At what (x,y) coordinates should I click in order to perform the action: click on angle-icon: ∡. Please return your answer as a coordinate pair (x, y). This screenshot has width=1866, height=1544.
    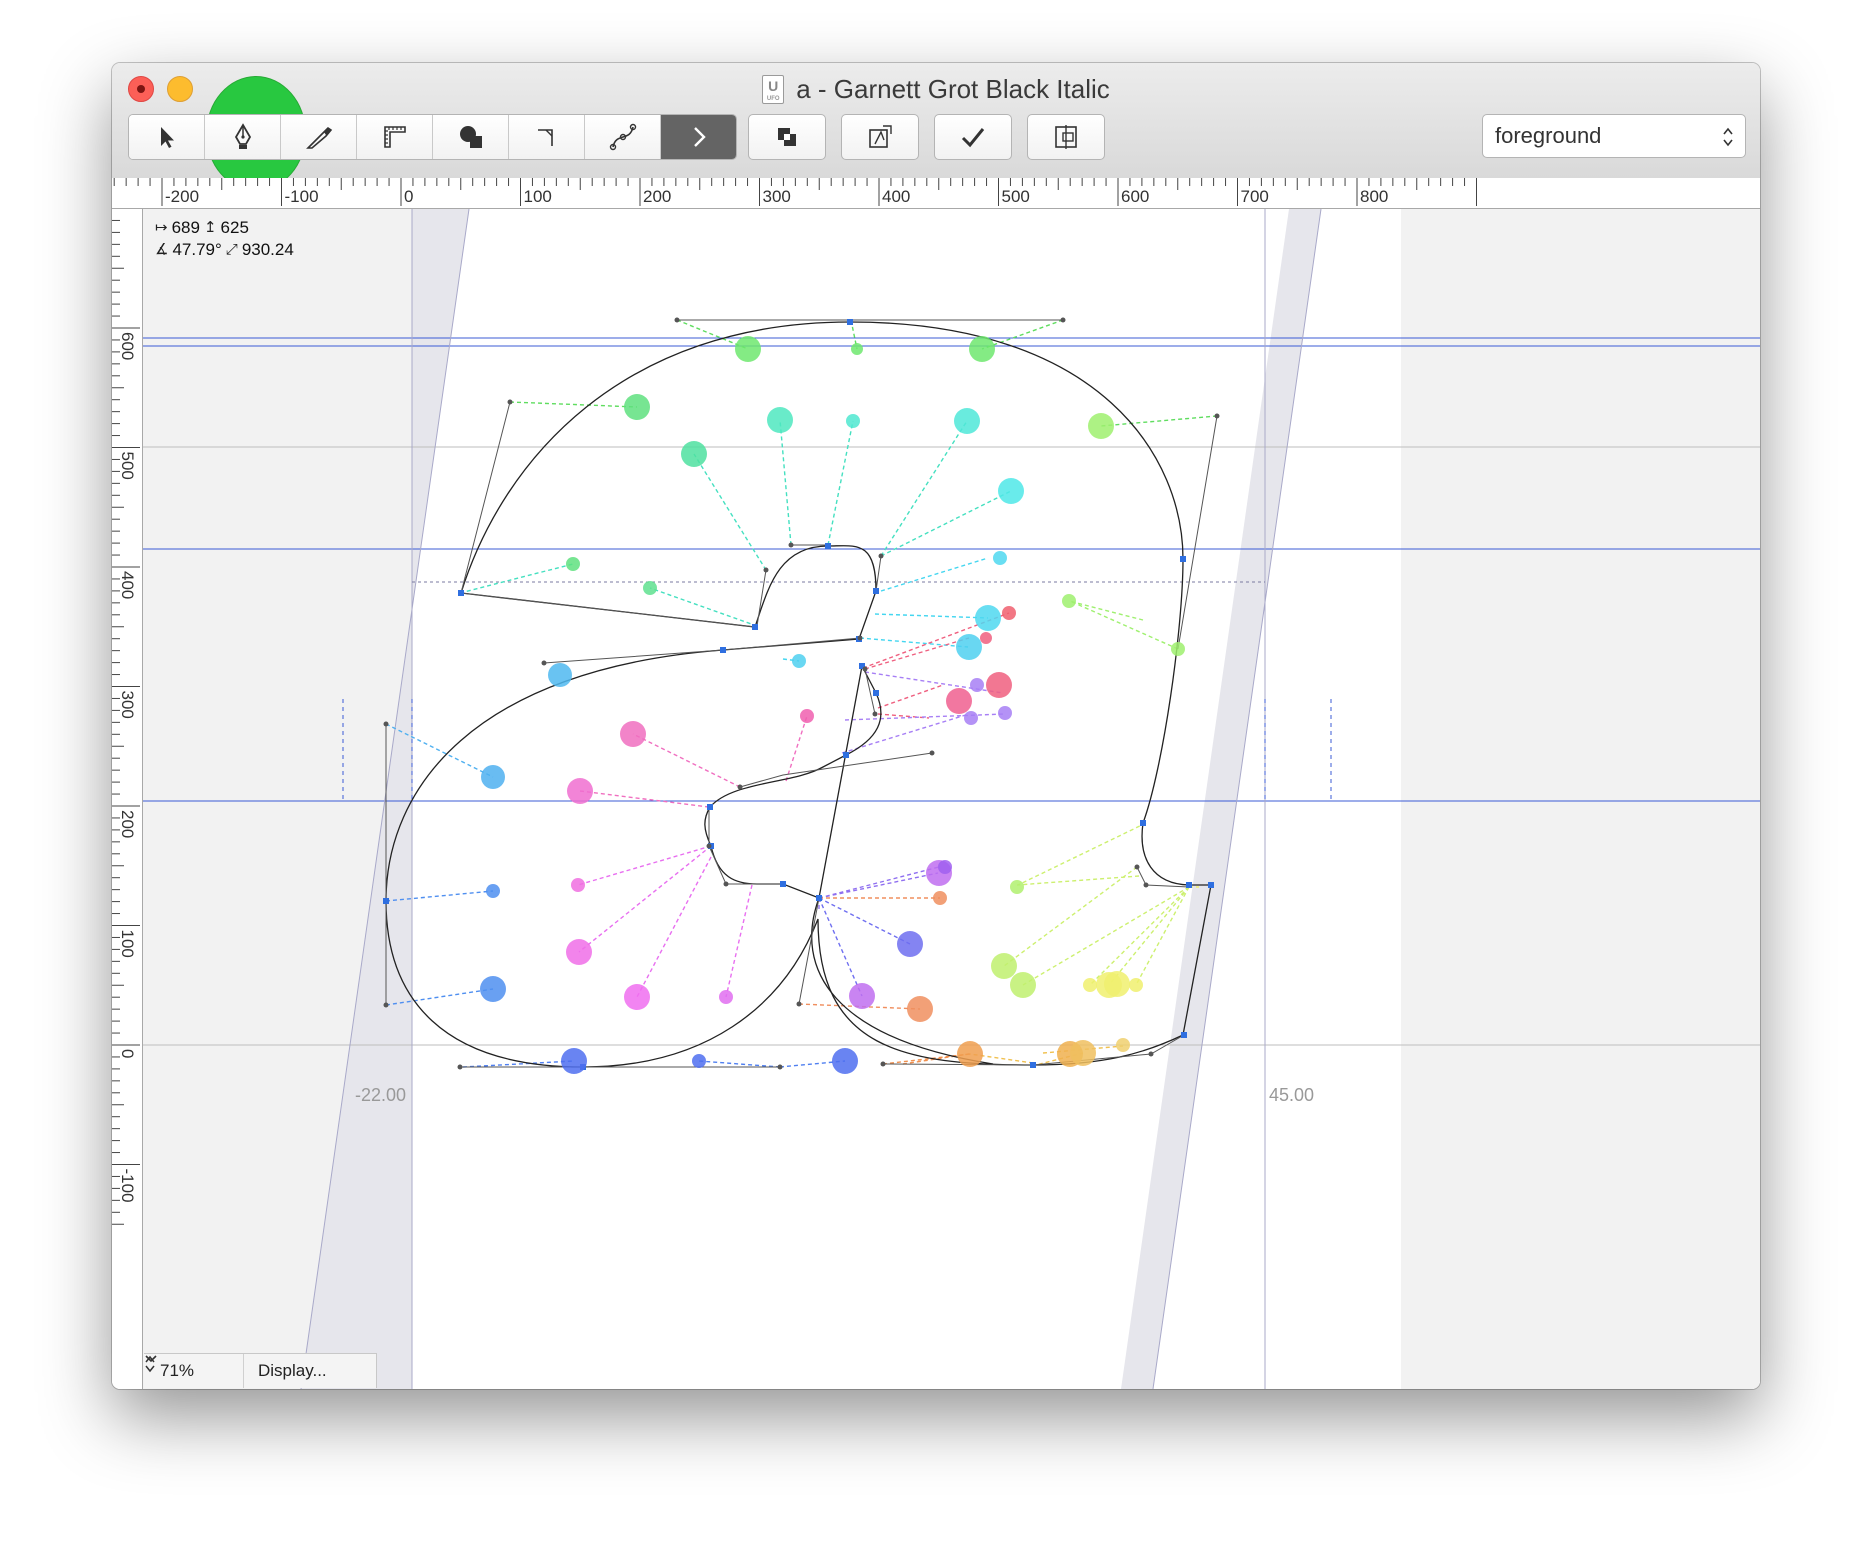
    Looking at the image, I should click on (162, 249).